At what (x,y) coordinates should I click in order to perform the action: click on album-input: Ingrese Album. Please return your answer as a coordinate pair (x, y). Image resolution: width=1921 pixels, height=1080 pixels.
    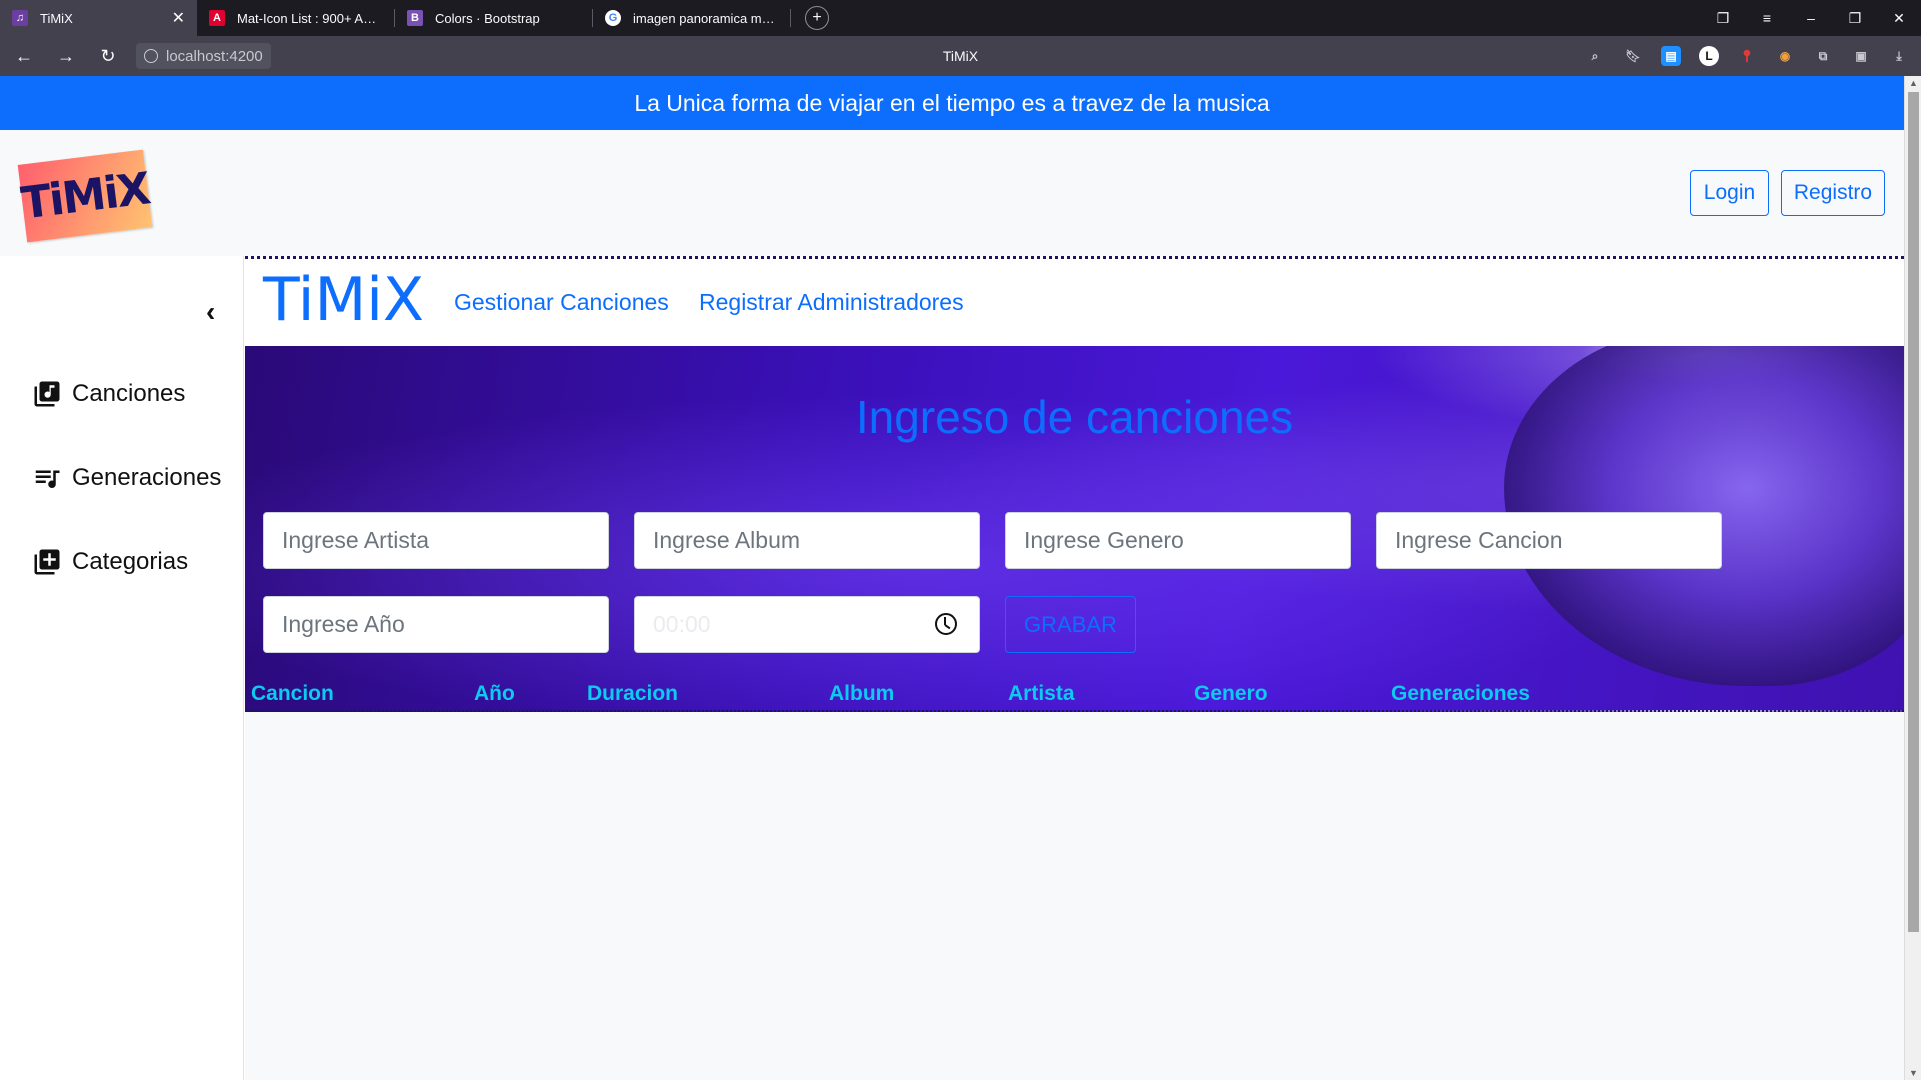
    Looking at the image, I should click on (807, 540).